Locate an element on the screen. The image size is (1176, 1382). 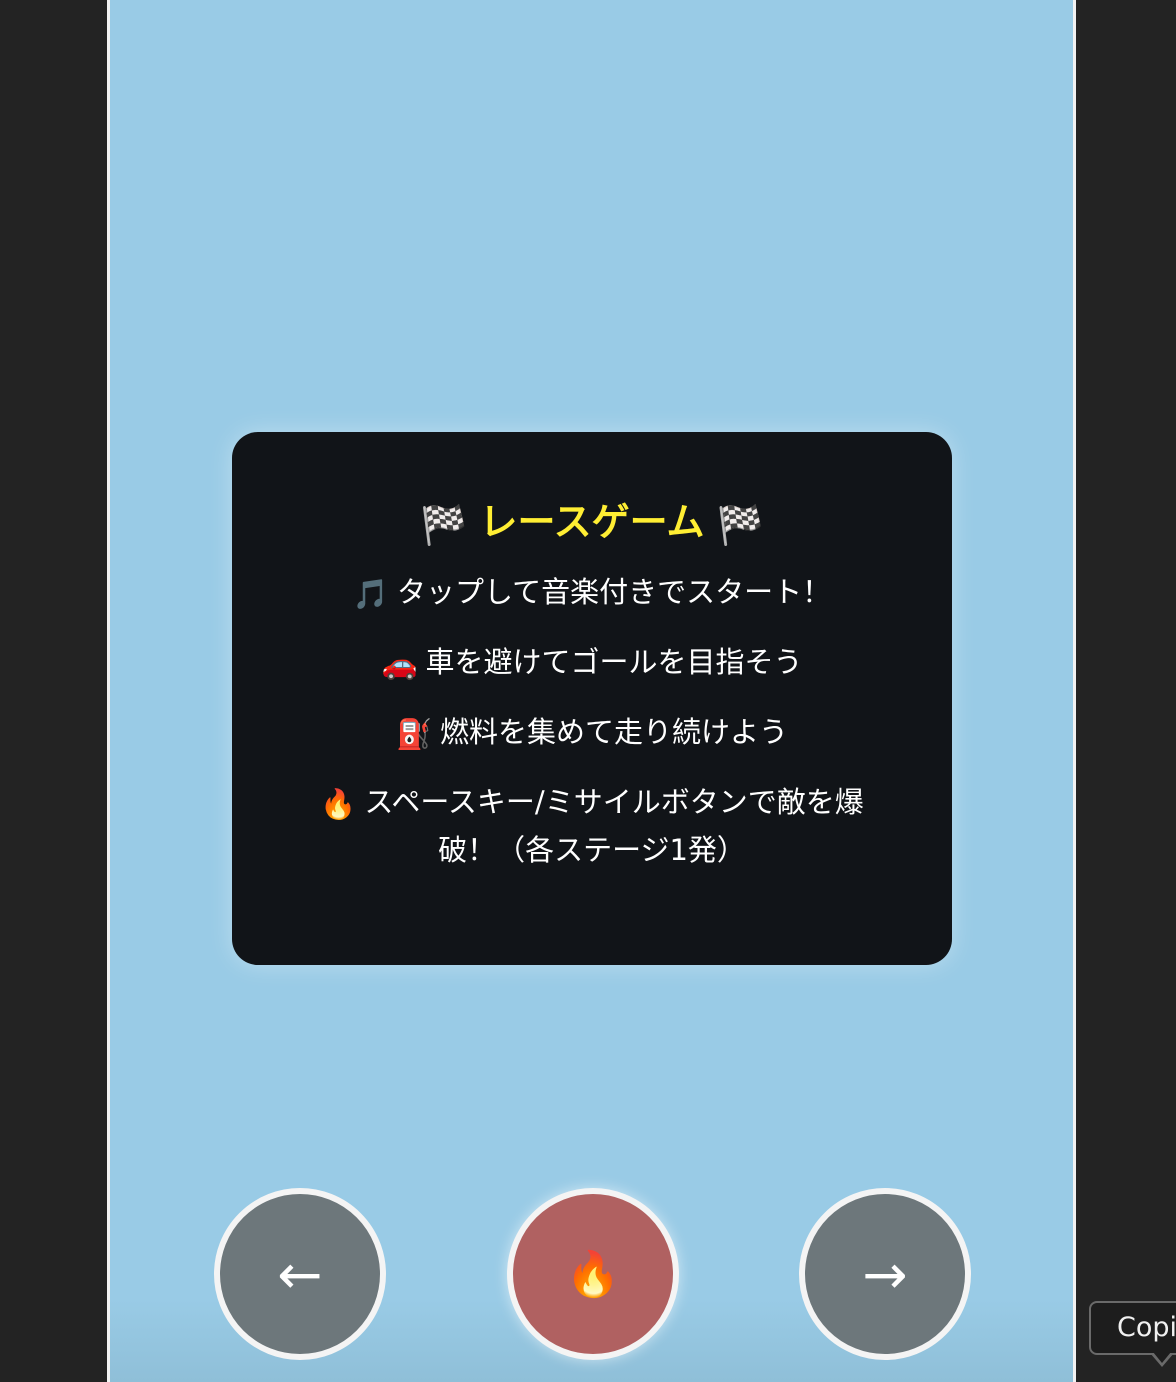
left-arrow-icon: ← is located at coordinates (300, 1274).